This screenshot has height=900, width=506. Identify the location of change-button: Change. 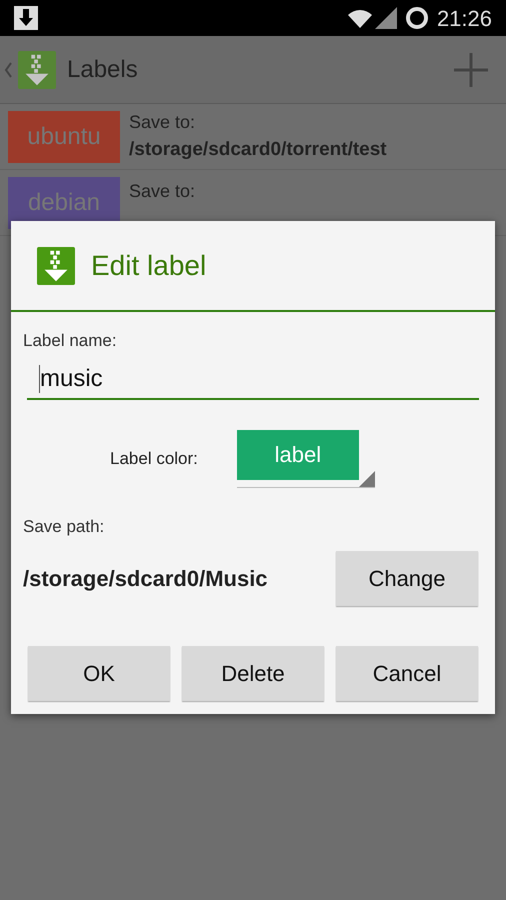
(407, 578).